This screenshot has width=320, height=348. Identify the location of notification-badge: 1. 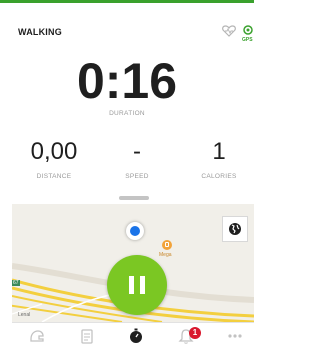
(195, 333).